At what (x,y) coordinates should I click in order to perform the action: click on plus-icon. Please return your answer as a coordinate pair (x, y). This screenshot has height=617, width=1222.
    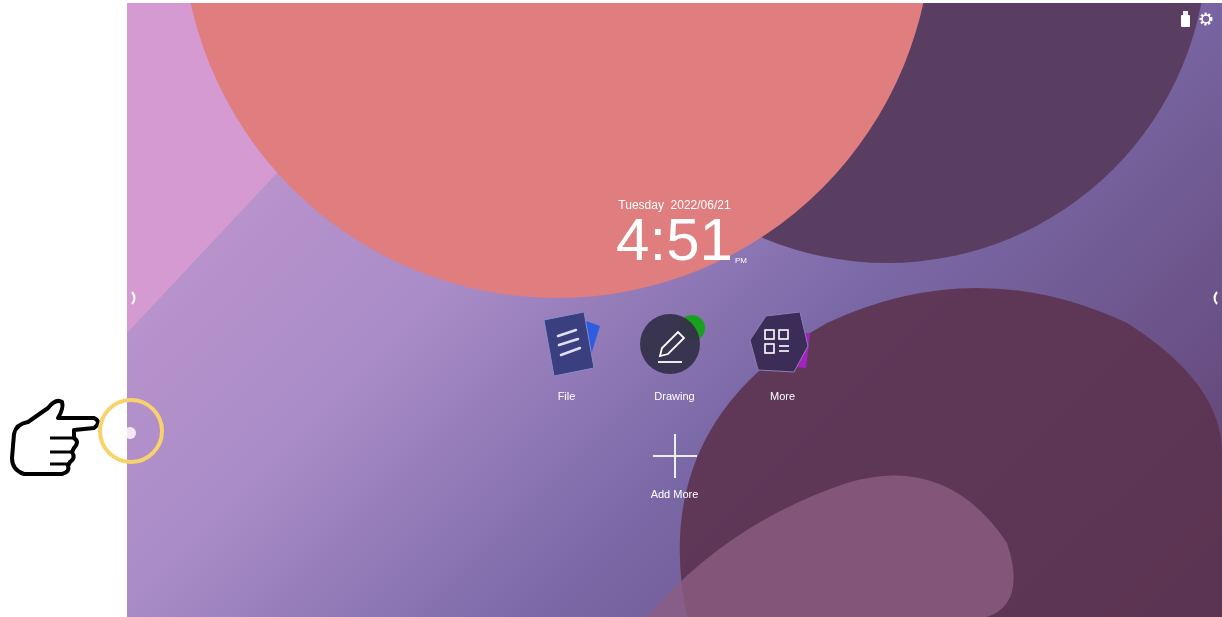
    Looking at the image, I should click on (674, 456).